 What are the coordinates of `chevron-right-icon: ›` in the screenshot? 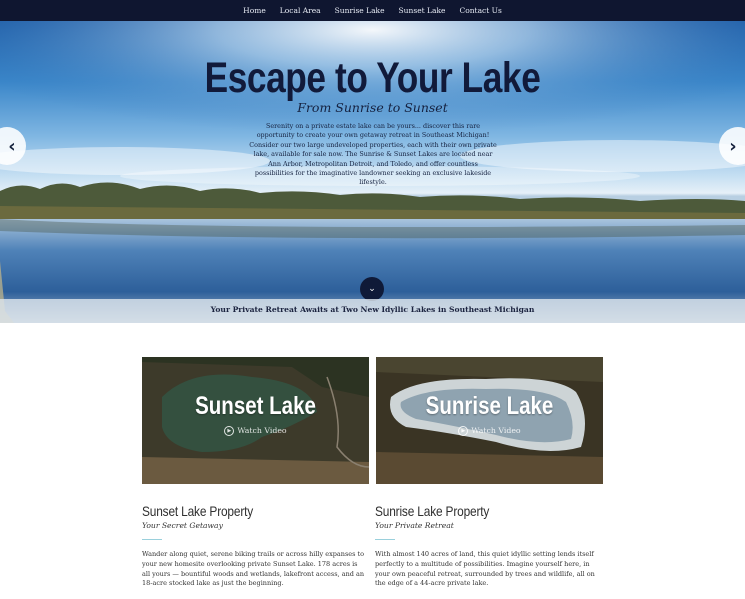 It's located at (733, 146).